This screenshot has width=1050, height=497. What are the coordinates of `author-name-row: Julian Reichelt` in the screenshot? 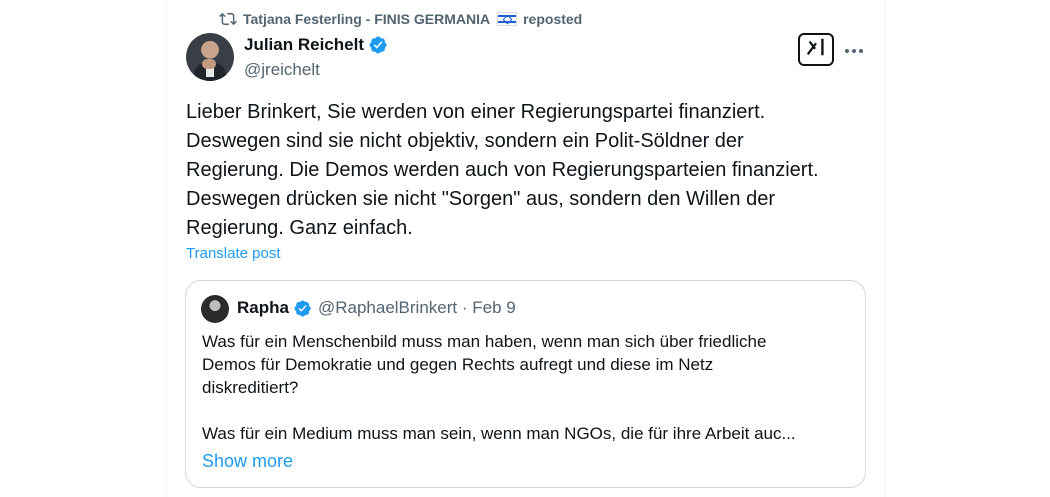 It's located at (316, 45).